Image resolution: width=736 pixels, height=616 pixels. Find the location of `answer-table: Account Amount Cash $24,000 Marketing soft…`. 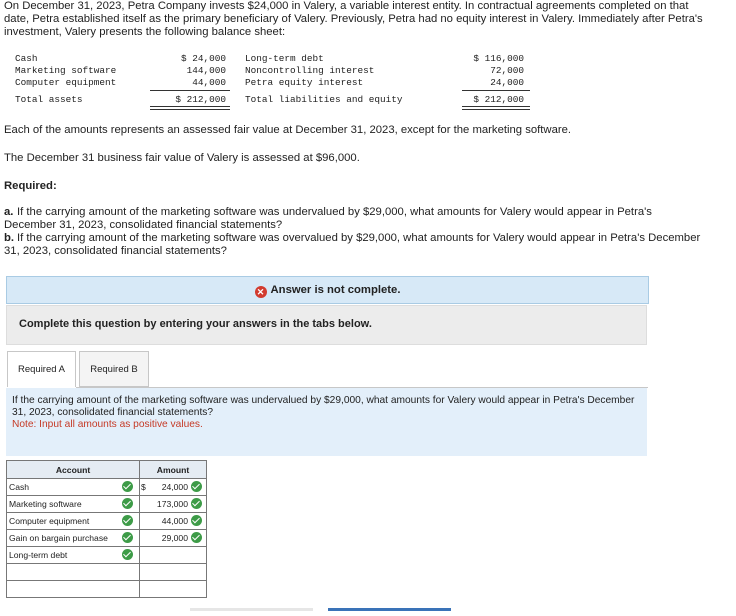

answer-table: Account Amount Cash $24,000 Marketing soft… is located at coordinates (106, 529).